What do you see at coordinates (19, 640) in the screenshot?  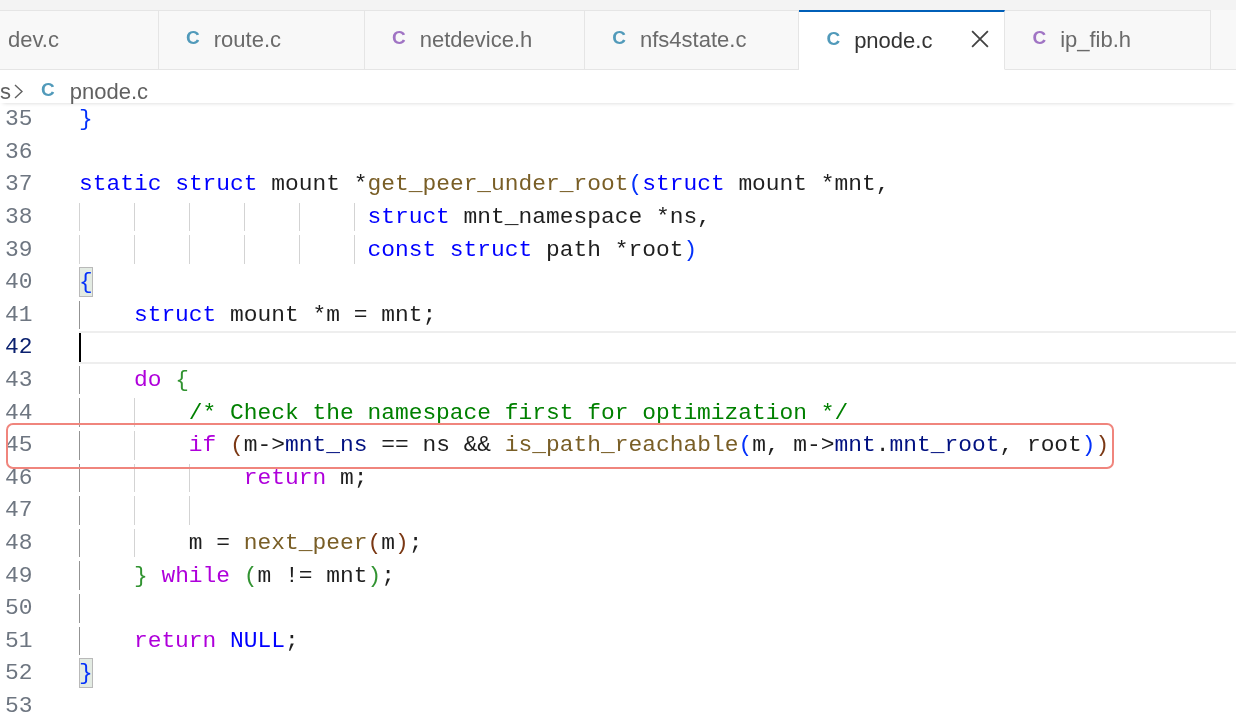 I see `line-number: 51` at bounding box center [19, 640].